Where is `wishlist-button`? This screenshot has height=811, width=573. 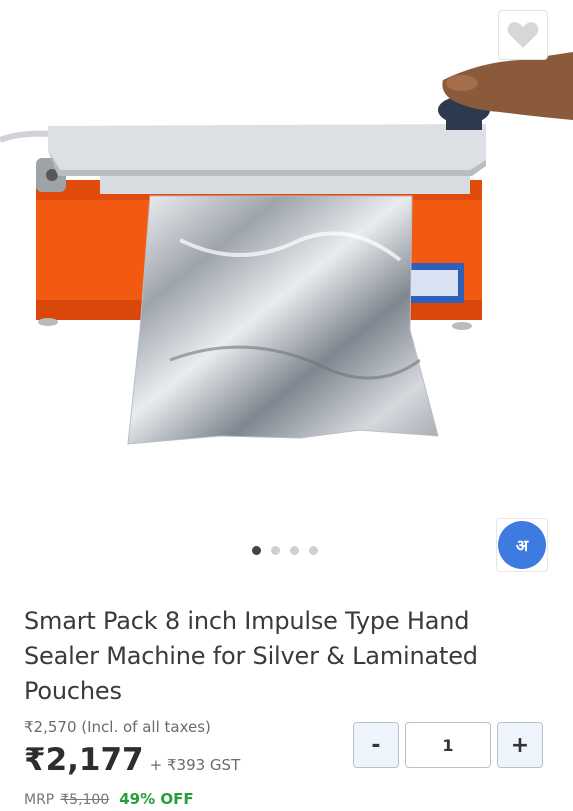
wishlist-button is located at coordinates (523, 35).